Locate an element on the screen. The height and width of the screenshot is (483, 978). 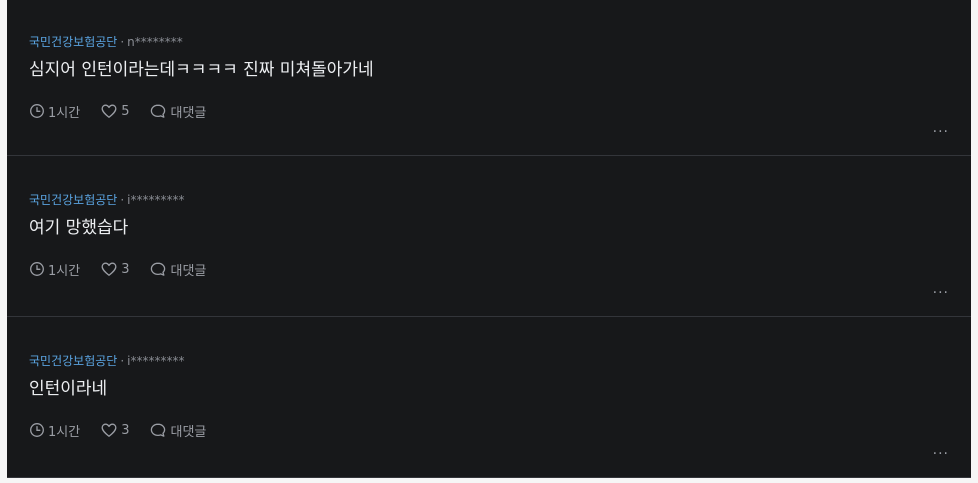
comment-text: 심지어 인턴이라는데ㅋㅋㅋㅋ 진짜 미쳐돌아가네 is located at coordinates (201, 70).